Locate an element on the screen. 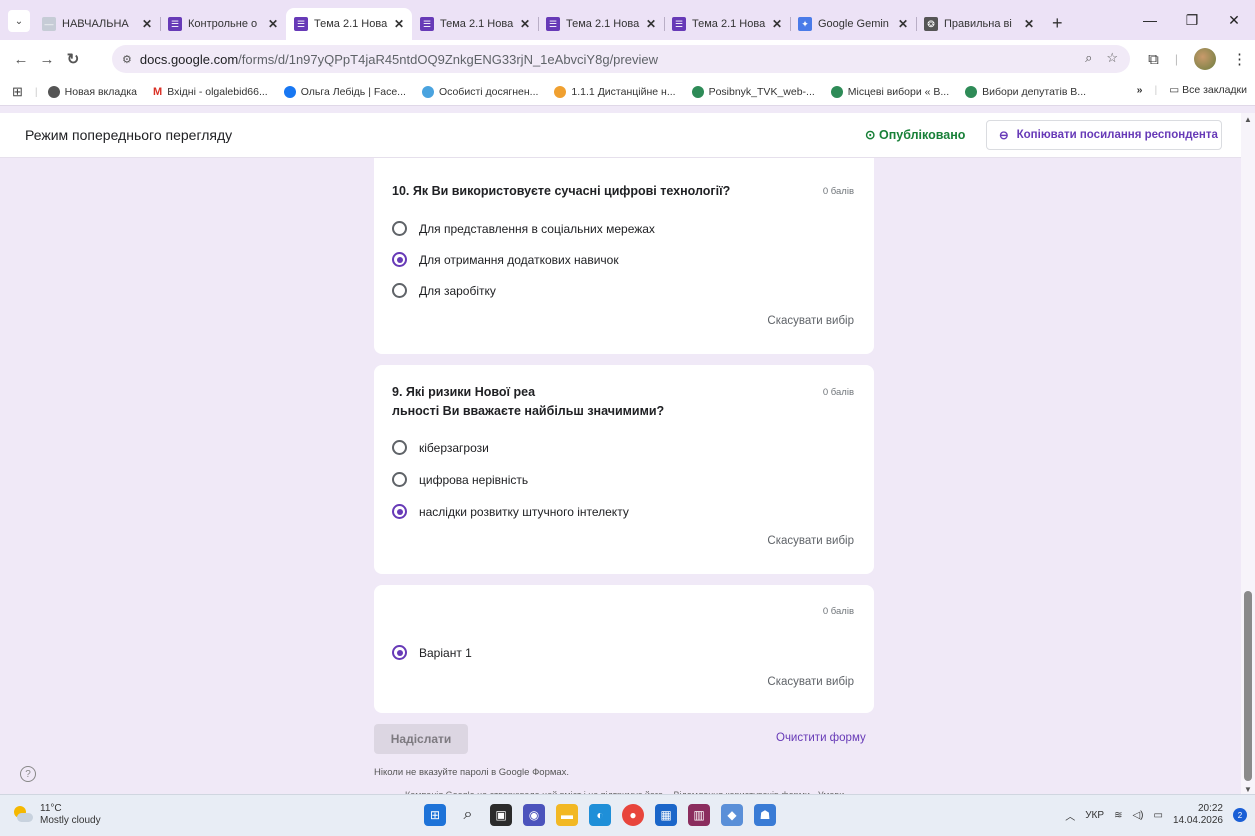 This screenshot has height=836, width=1255. volume-icon: ◁) is located at coordinates (1137, 815).